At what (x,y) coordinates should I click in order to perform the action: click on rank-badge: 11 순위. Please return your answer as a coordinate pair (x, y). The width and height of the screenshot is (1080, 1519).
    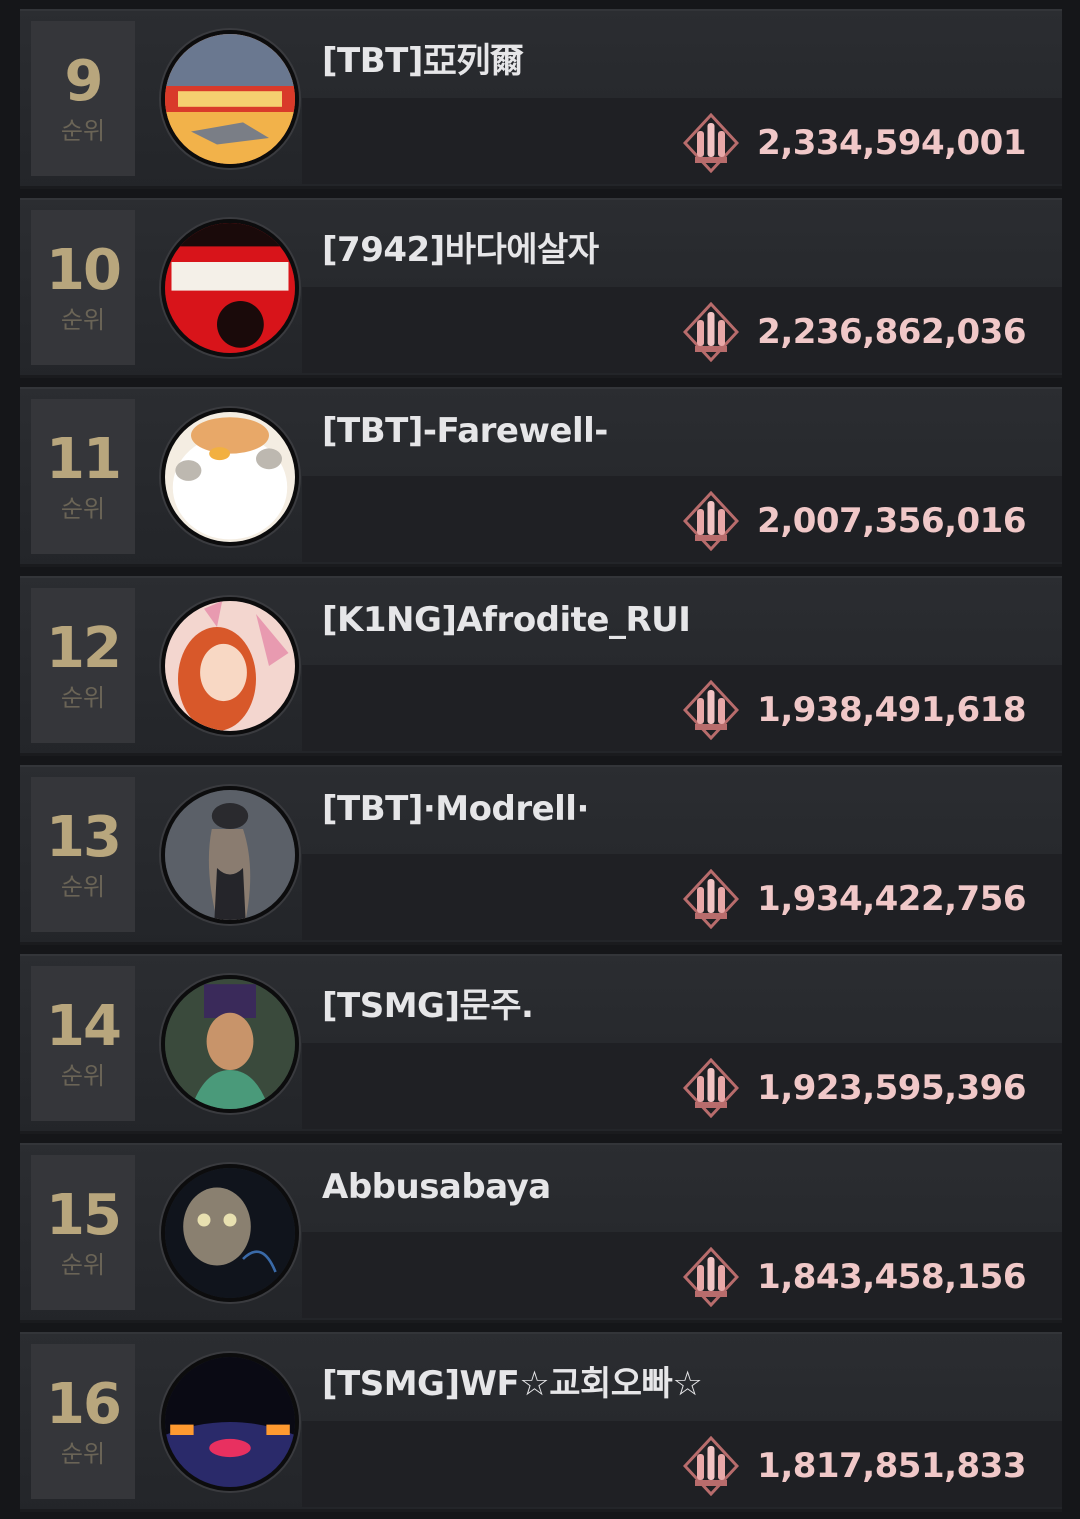
    Looking at the image, I should click on (83, 476).